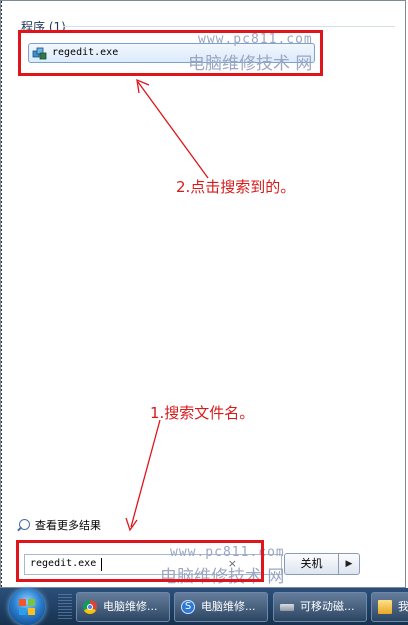  What do you see at coordinates (145, 473) in the screenshot?
I see `arrow-to-search` at bounding box center [145, 473].